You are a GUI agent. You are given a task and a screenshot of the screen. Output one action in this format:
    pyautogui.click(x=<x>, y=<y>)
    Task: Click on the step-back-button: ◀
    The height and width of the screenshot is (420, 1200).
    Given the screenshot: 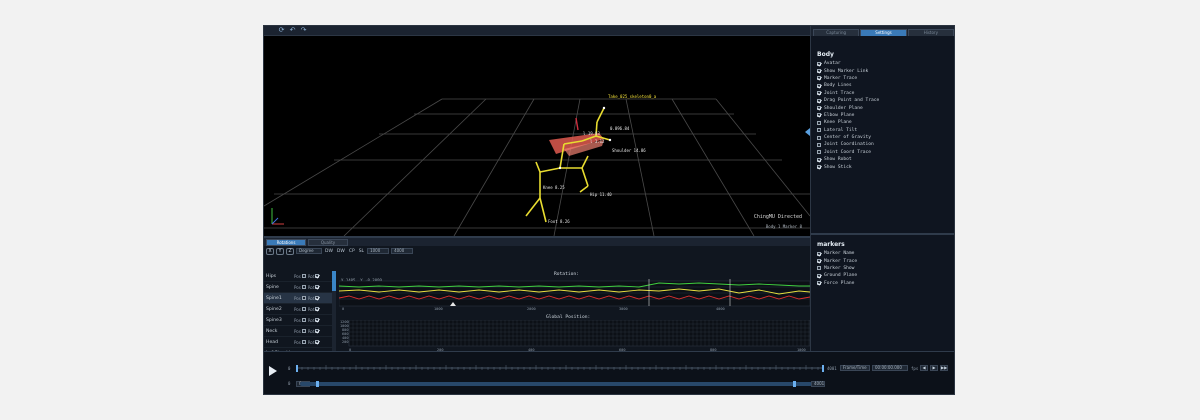 What is the action you would take?
    pyautogui.click(x=924, y=368)
    